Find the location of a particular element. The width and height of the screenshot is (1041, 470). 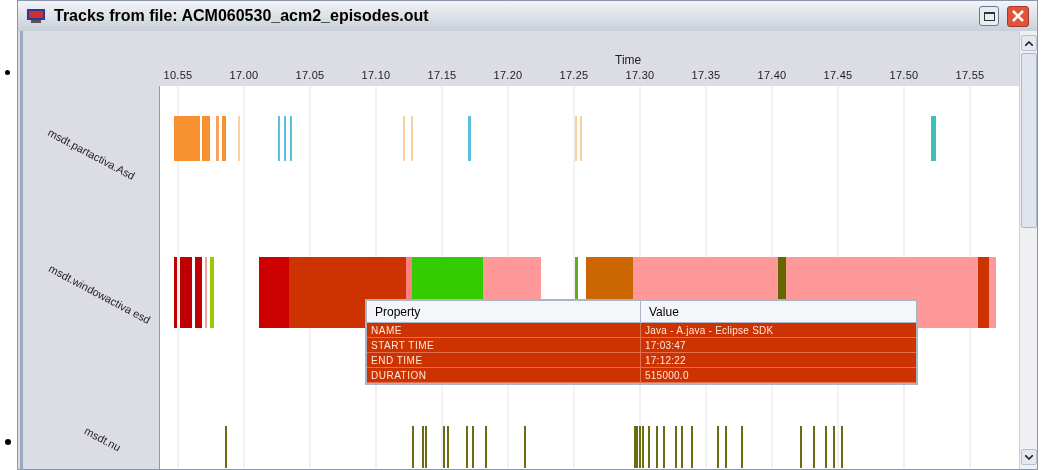

scroll-down-button is located at coordinates (1028, 457).